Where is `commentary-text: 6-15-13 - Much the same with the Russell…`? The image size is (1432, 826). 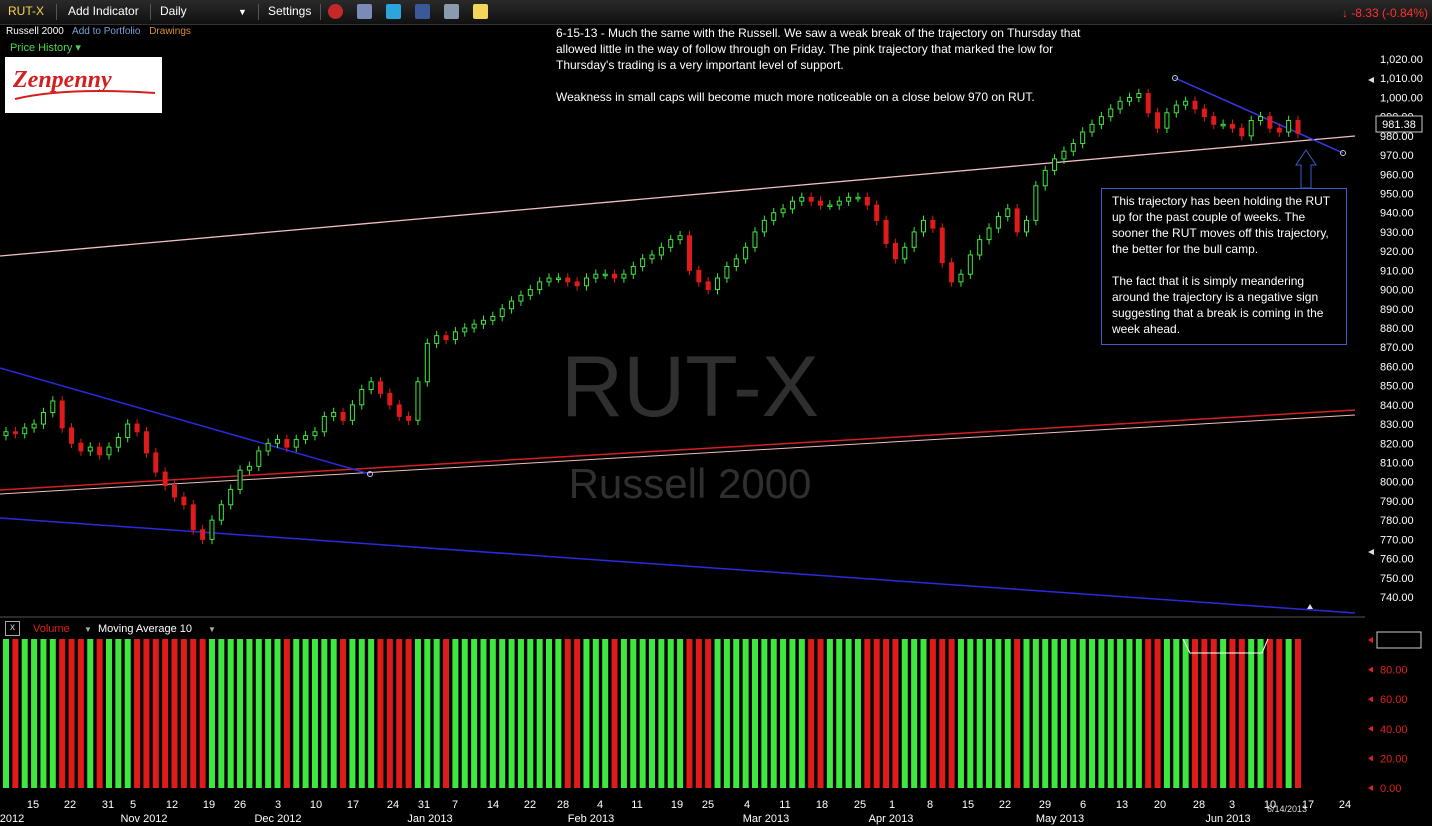 commentary-text: 6-15-13 - Much the same with the Russell… is located at coordinates (826, 73).